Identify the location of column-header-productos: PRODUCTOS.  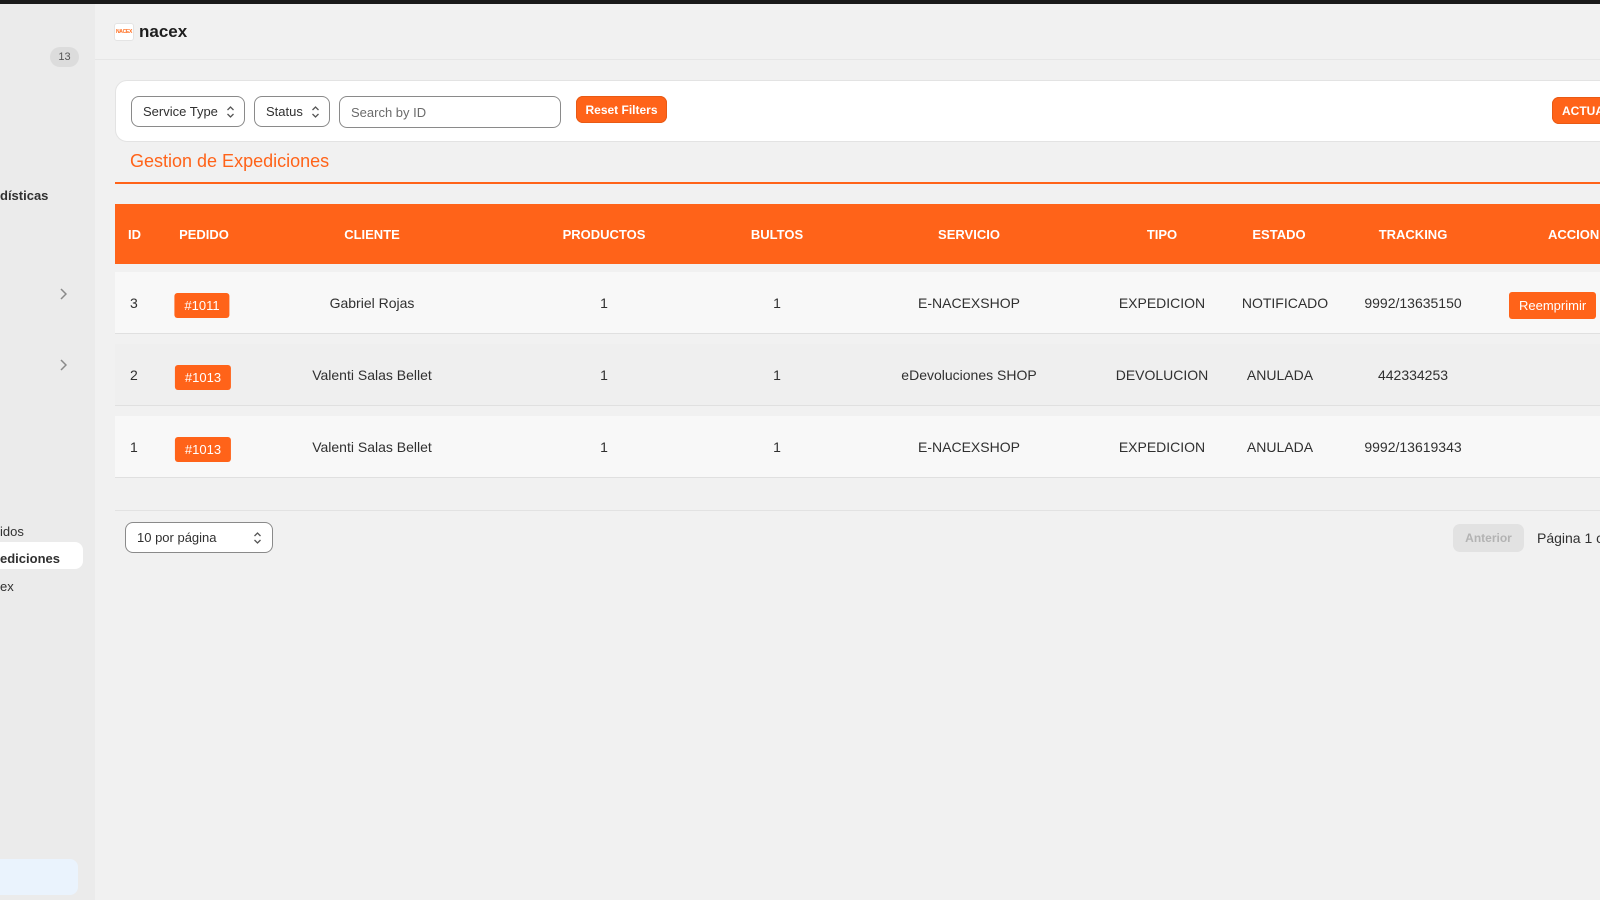
(604, 234).